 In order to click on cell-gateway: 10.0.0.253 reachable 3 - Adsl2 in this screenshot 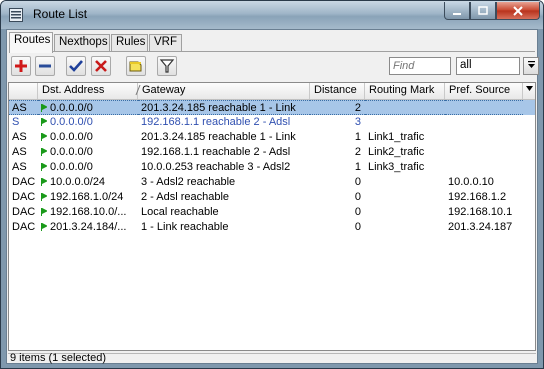, I will do `click(224, 167)`.